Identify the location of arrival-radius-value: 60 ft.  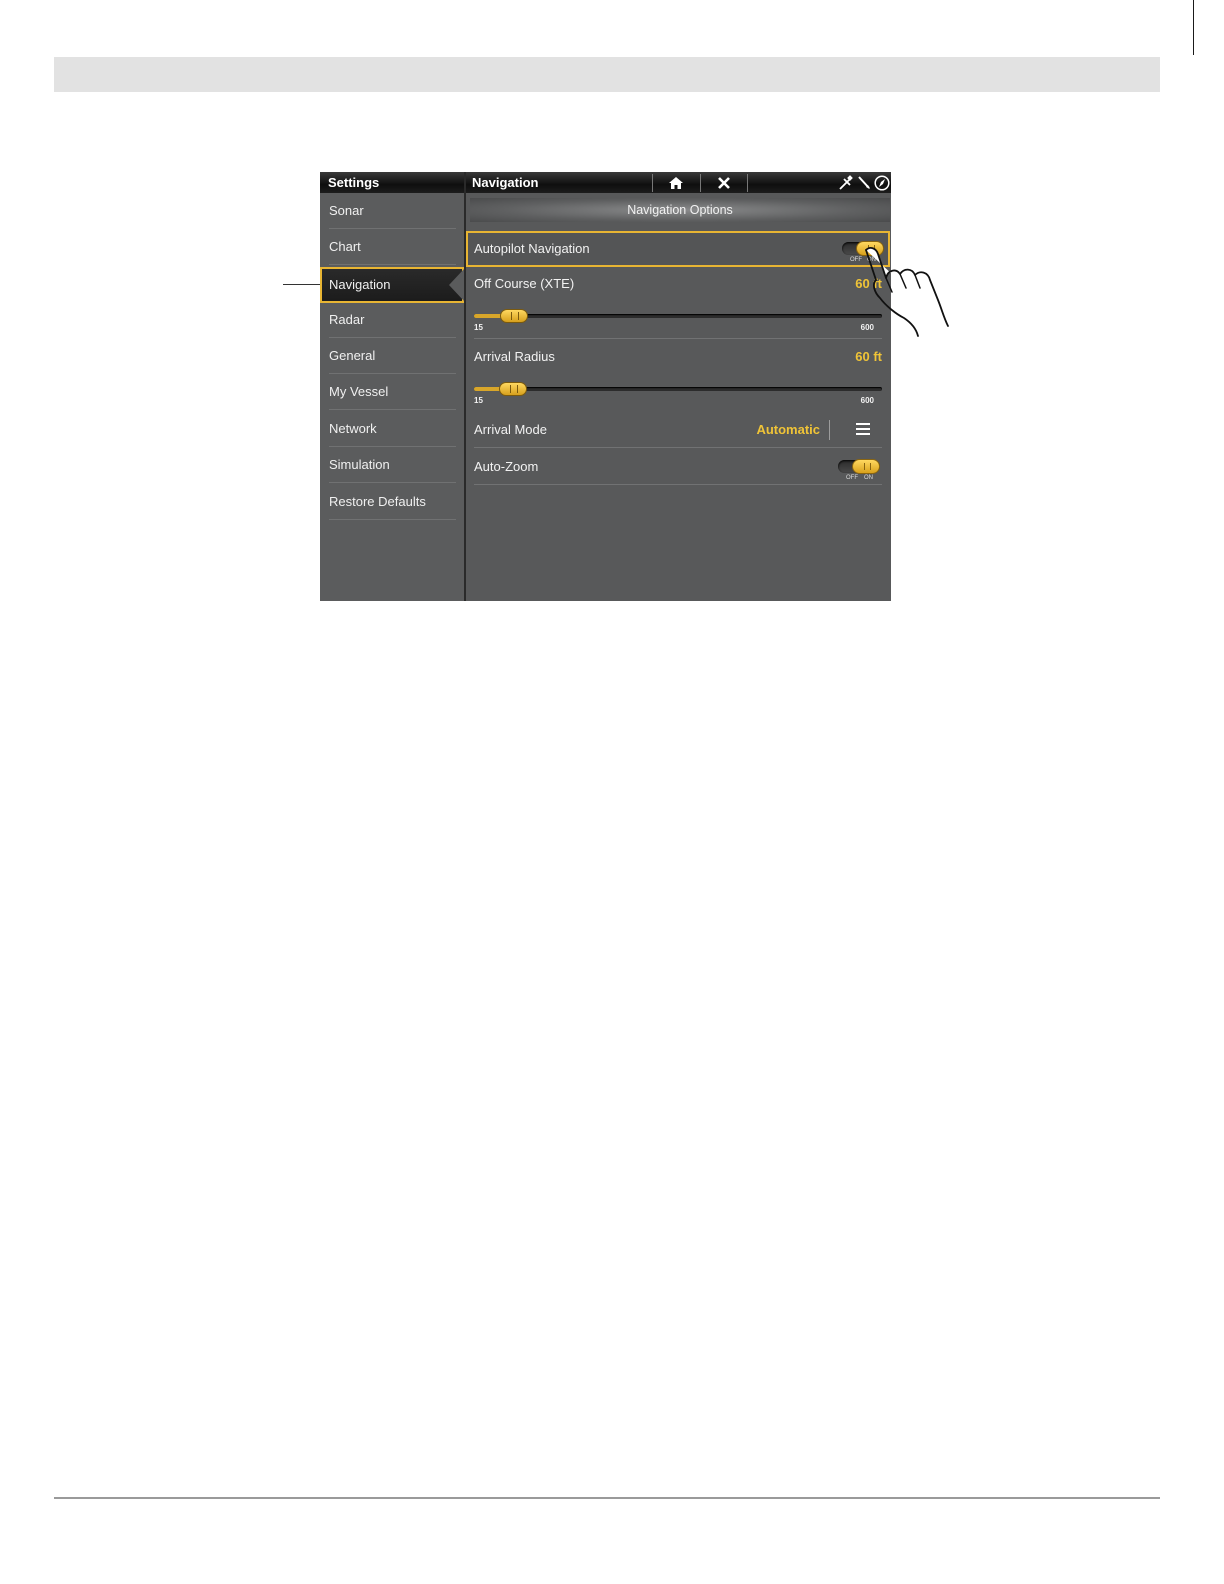
(868, 356).